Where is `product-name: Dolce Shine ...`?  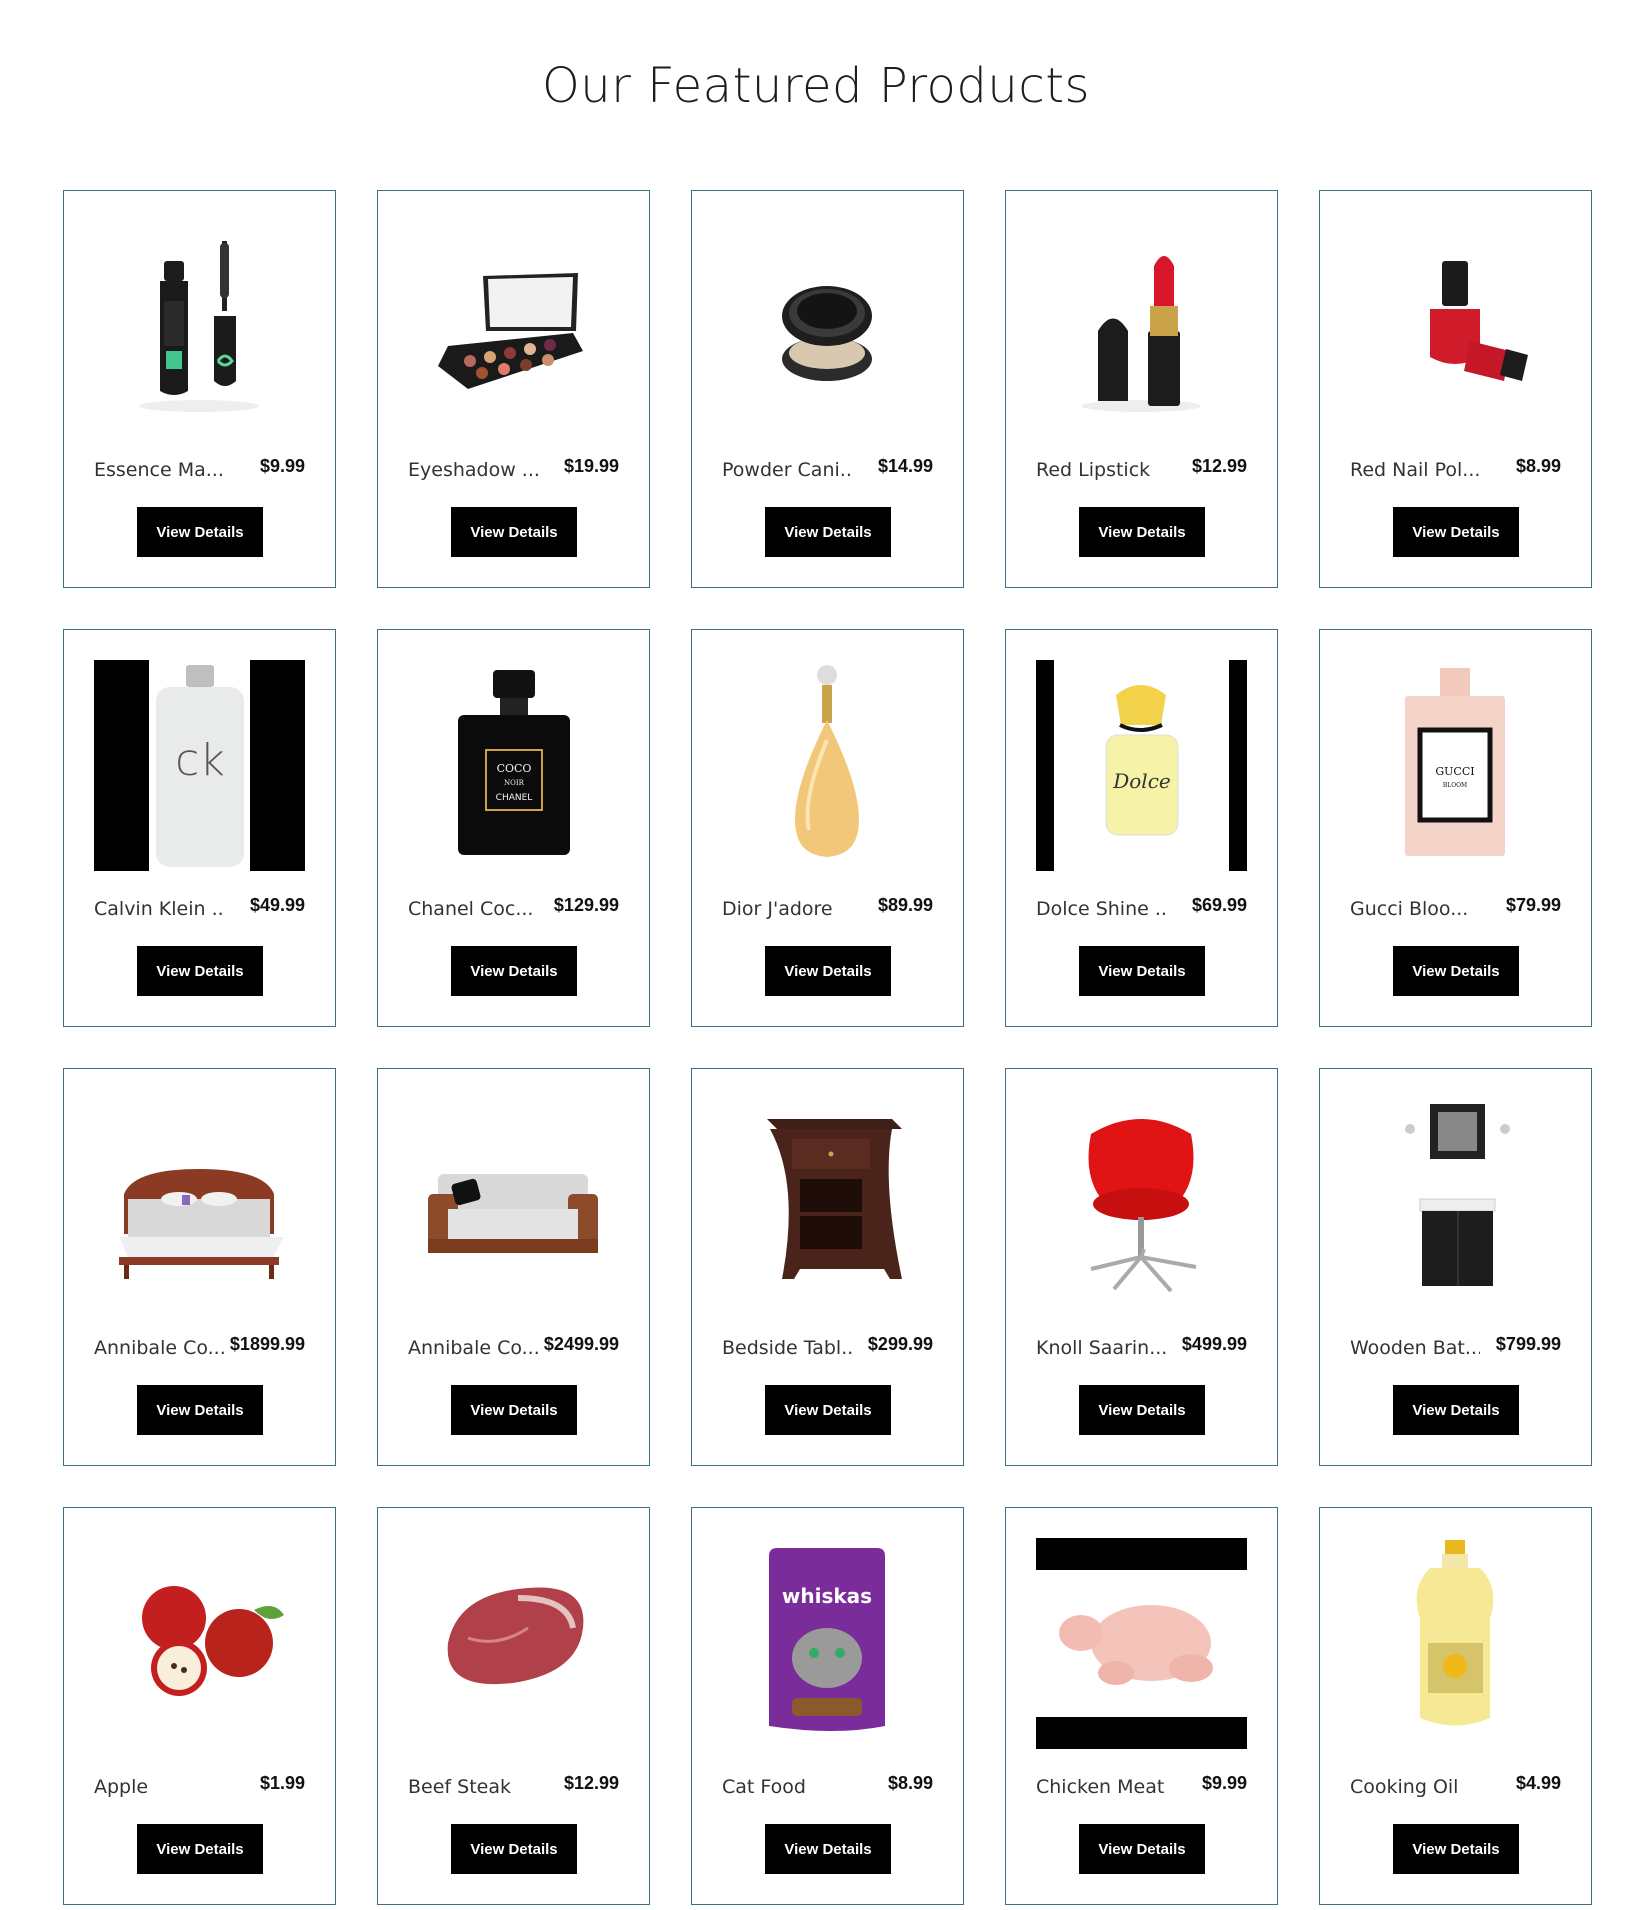 product-name: Dolce Shine ... is located at coordinates (1101, 909).